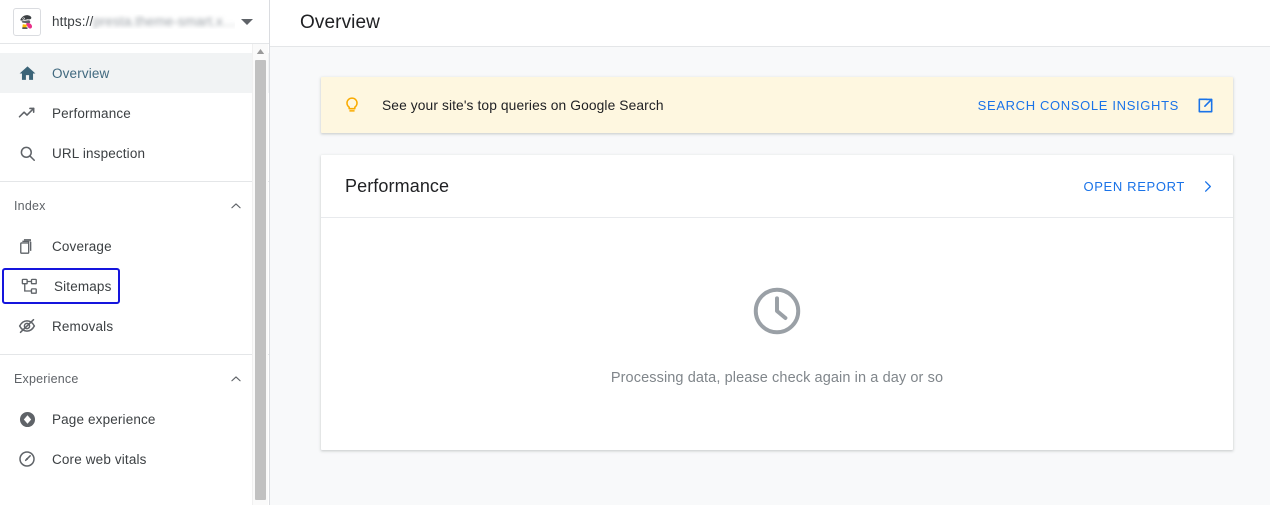  I want to click on page-experience-icon, so click(27, 419).